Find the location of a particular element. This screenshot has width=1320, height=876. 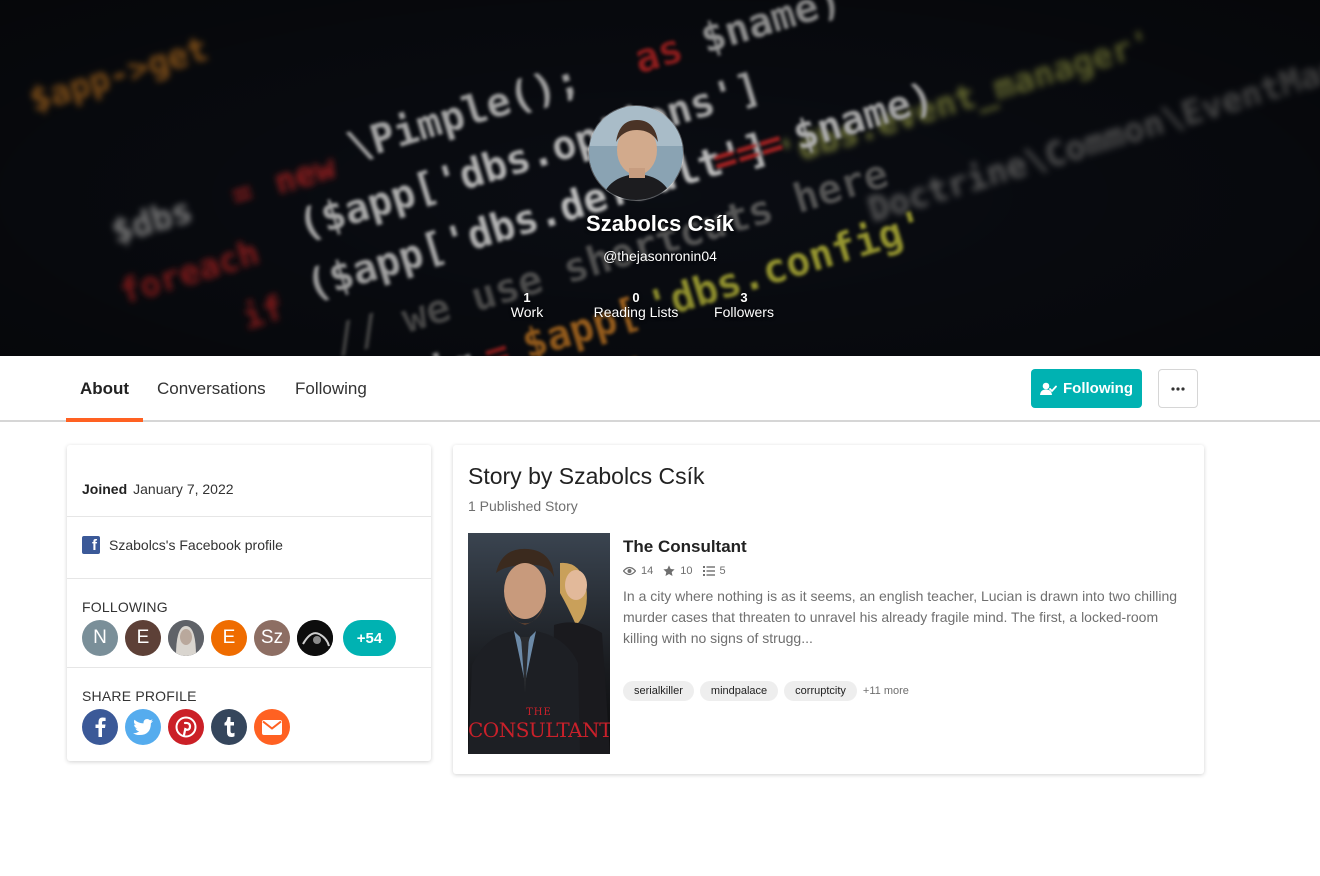

share-twitter-button is located at coordinates (143, 727).